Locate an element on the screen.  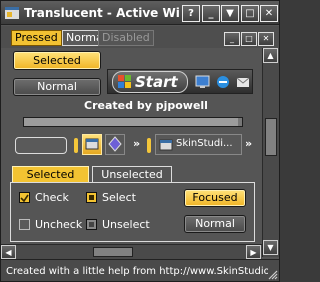
focused-button: Focused is located at coordinates (215, 198).